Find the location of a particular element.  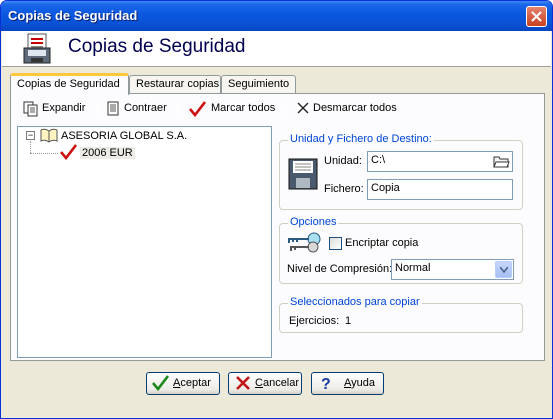

dialog-header: Copias de Seguridad is located at coordinates (276, 49).